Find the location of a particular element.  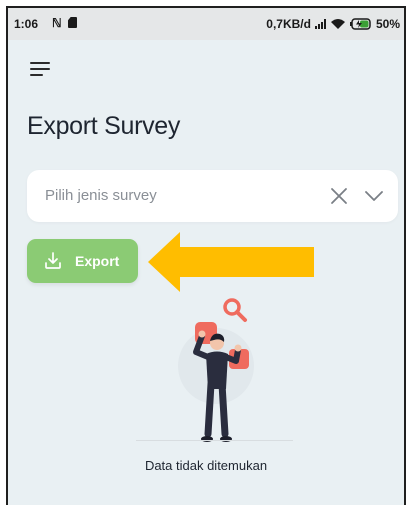

export-button-label: Export is located at coordinates (97, 261).